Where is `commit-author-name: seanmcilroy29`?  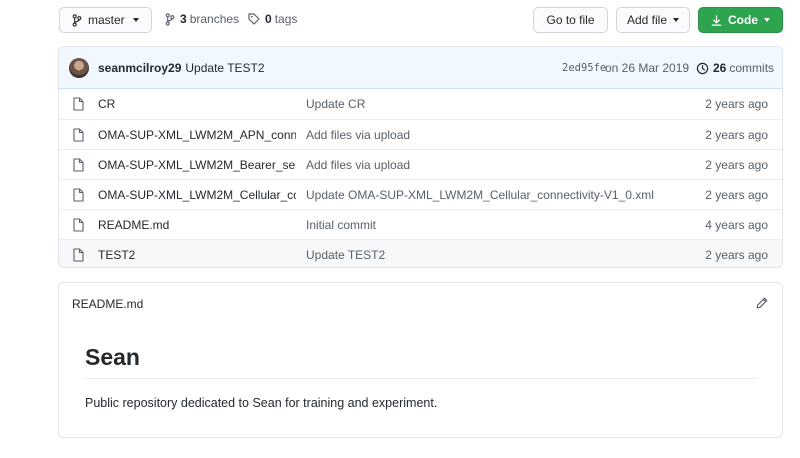 commit-author-name: seanmcilroy29 is located at coordinates (139, 68).